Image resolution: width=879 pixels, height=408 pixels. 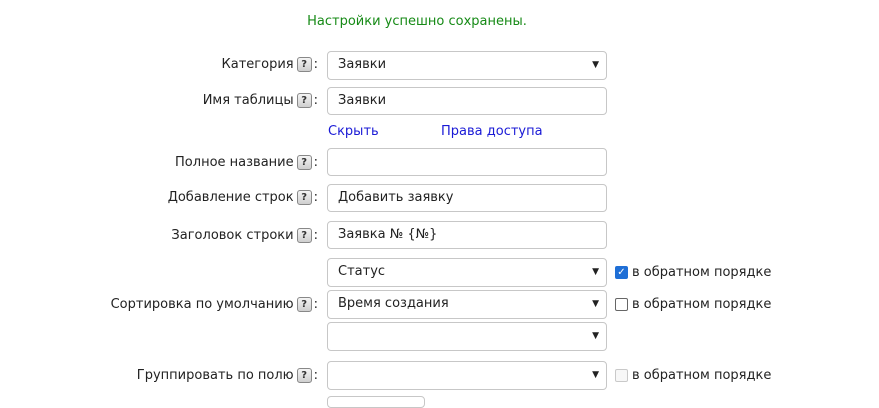 What do you see at coordinates (467, 336) in the screenshot?
I see `sort-field-3-select: ▼` at bounding box center [467, 336].